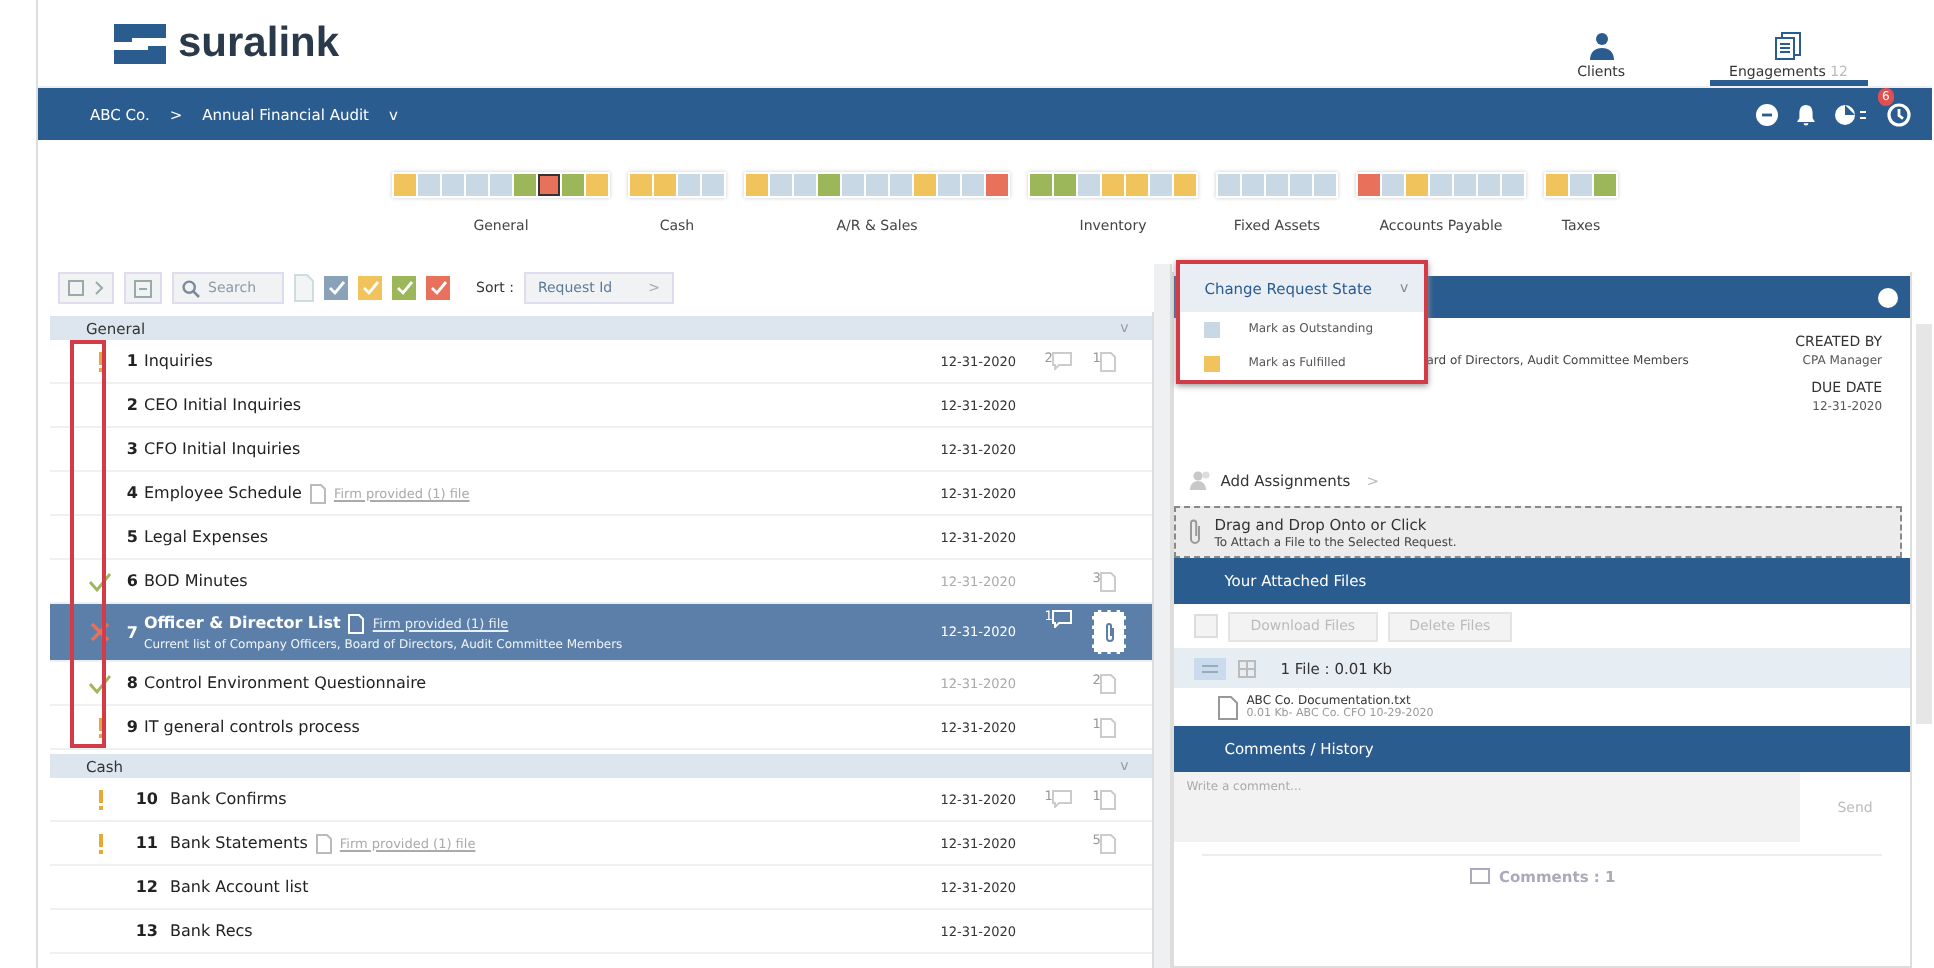 The height and width of the screenshot is (968, 1934). I want to click on request-number: 12, so click(145, 887).